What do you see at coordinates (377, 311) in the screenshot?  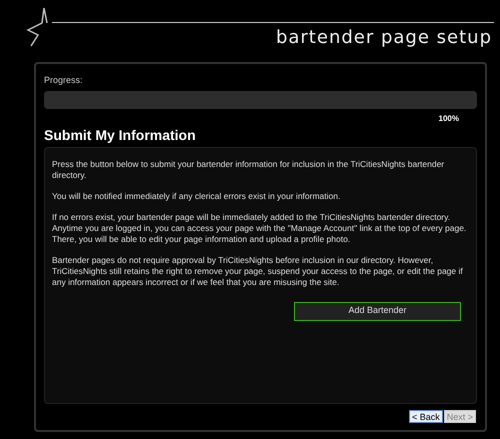 I see `add-bartender-button: Add Bartender` at bounding box center [377, 311].